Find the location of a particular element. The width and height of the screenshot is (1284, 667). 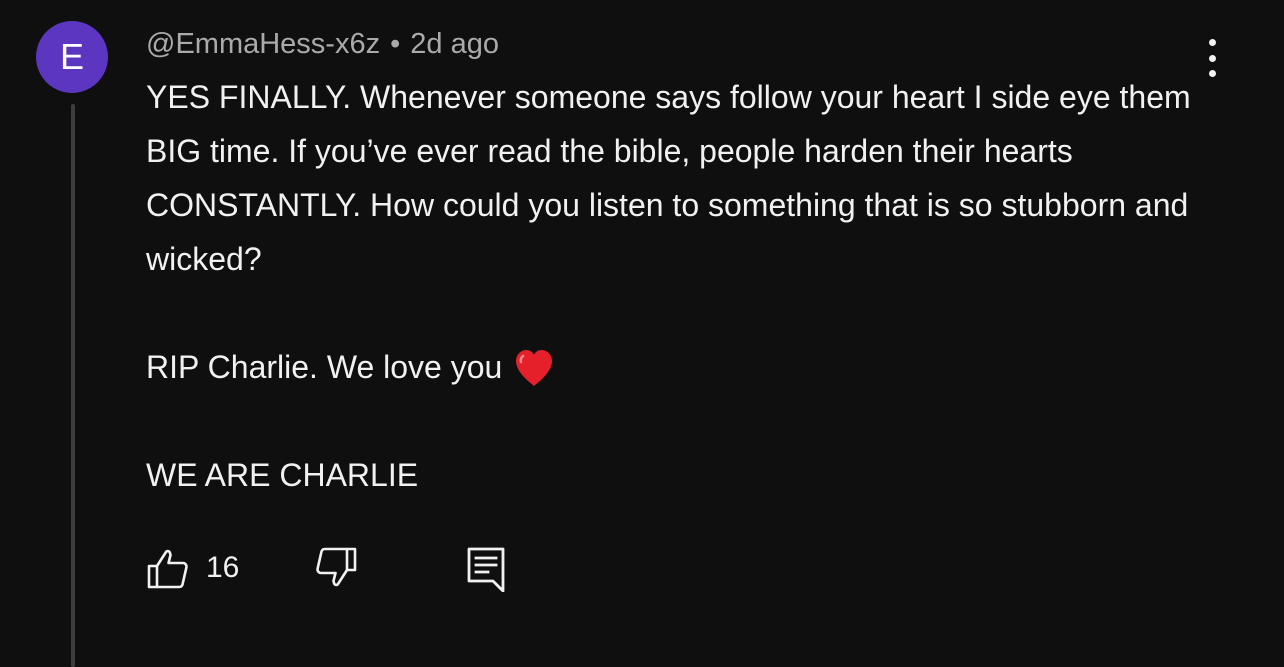

thumbs-down-icon is located at coordinates (336, 567).